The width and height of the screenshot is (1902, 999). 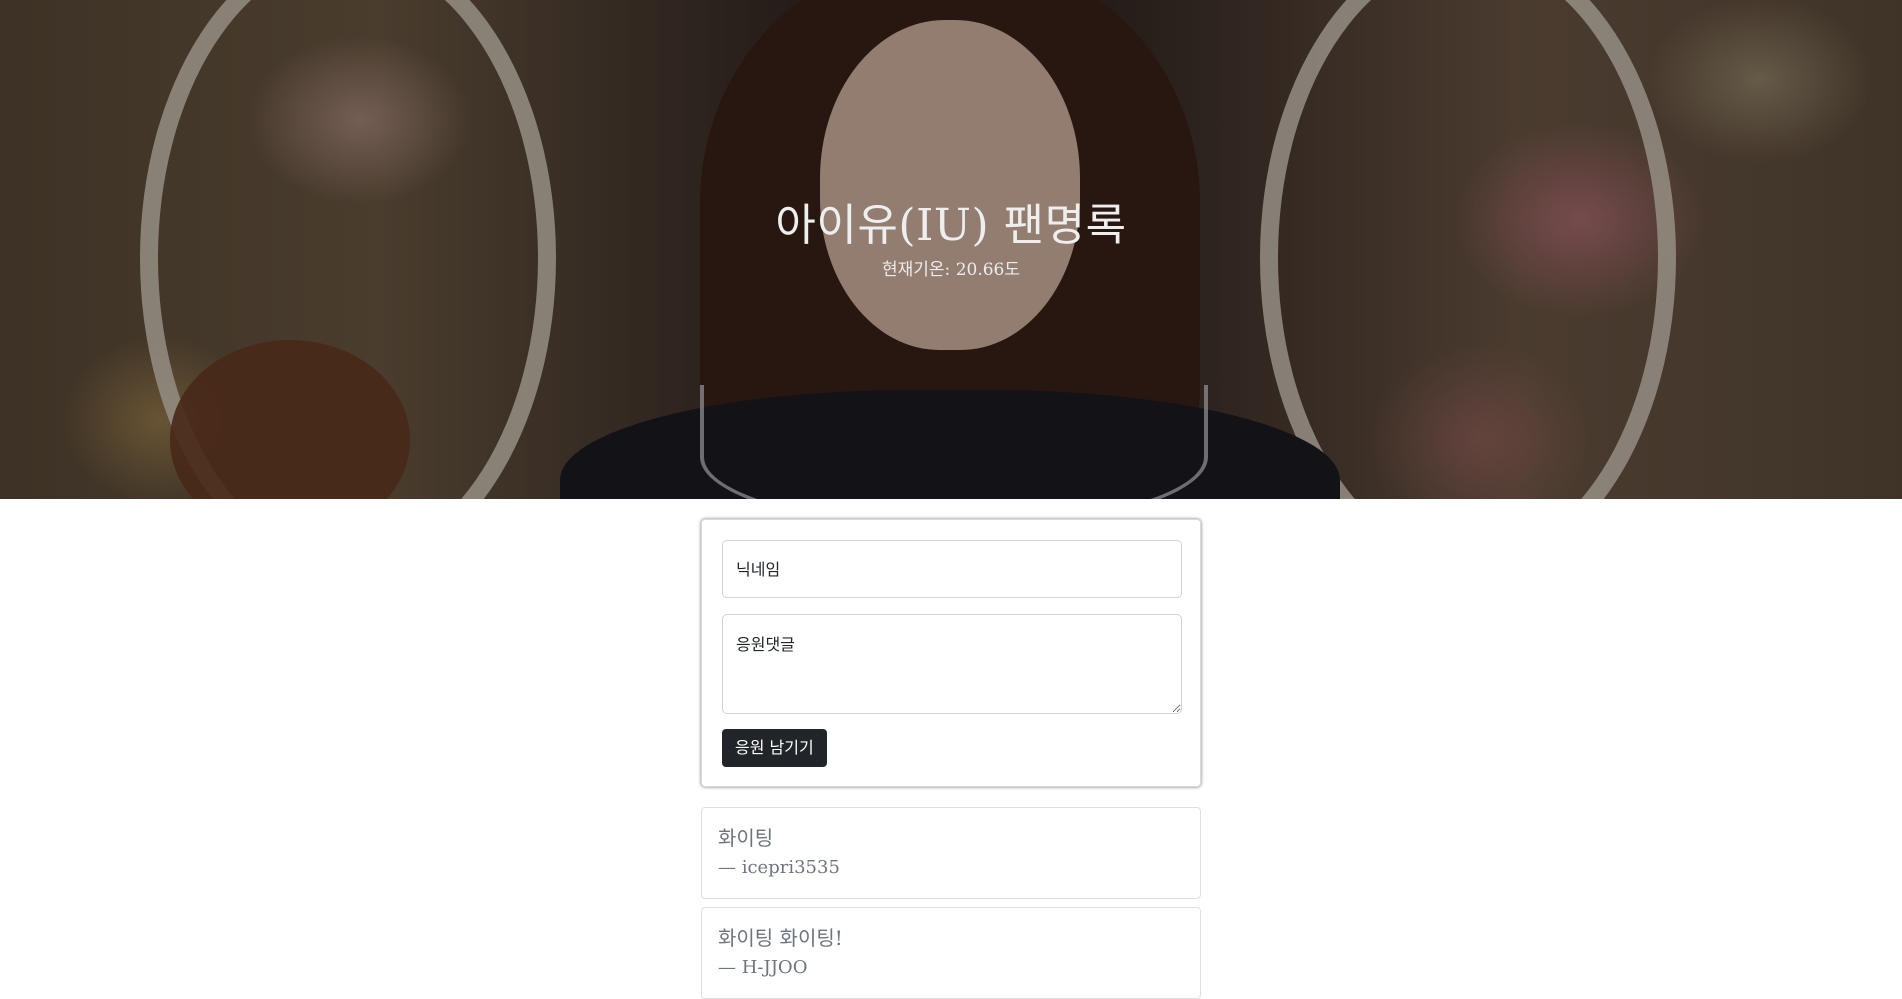 I want to click on comment-message: 화이팅, so click(x=746, y=838).